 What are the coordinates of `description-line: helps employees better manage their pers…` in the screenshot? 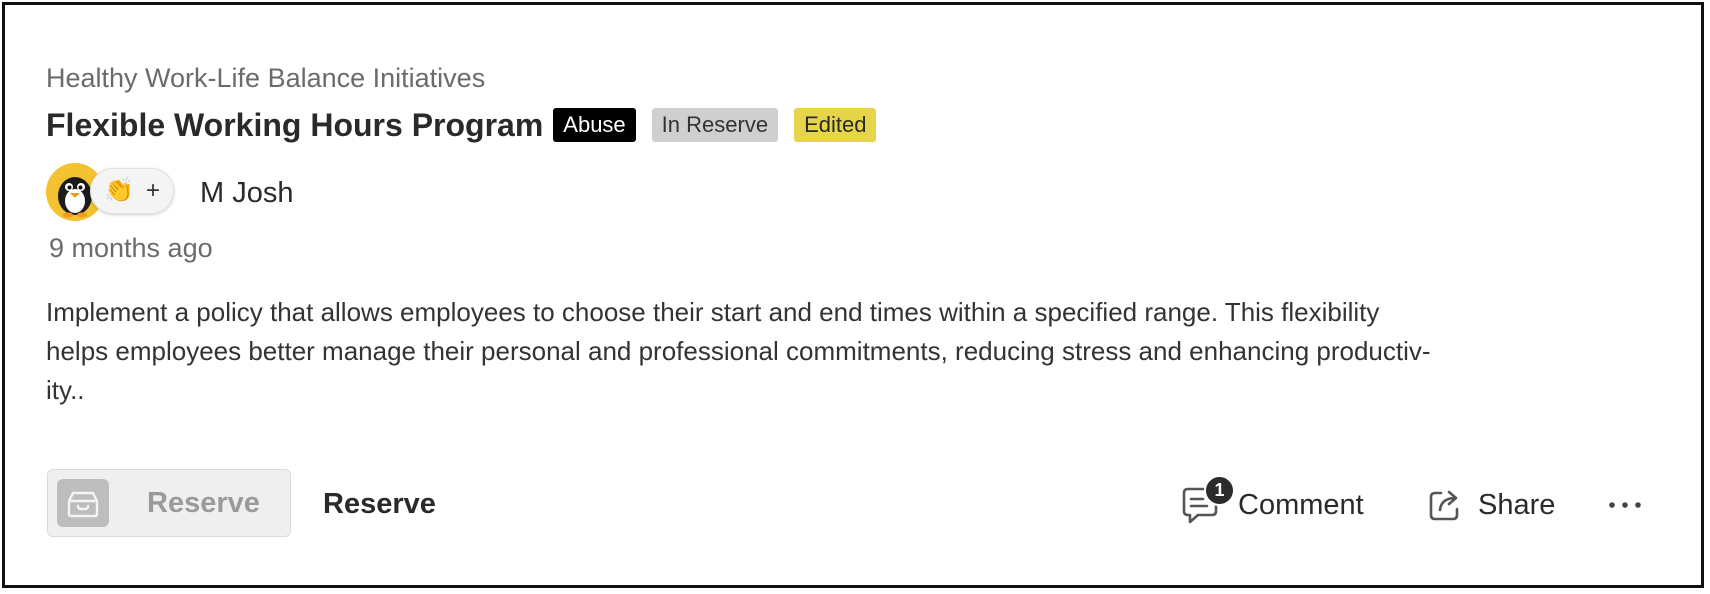 It's located at (738, 351).